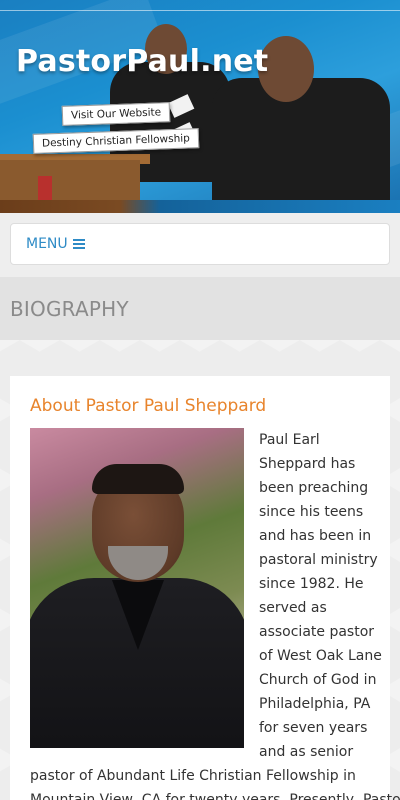 The image size is (400, 800). I want to click on bio-line: Church of God in, so click(318, 680).